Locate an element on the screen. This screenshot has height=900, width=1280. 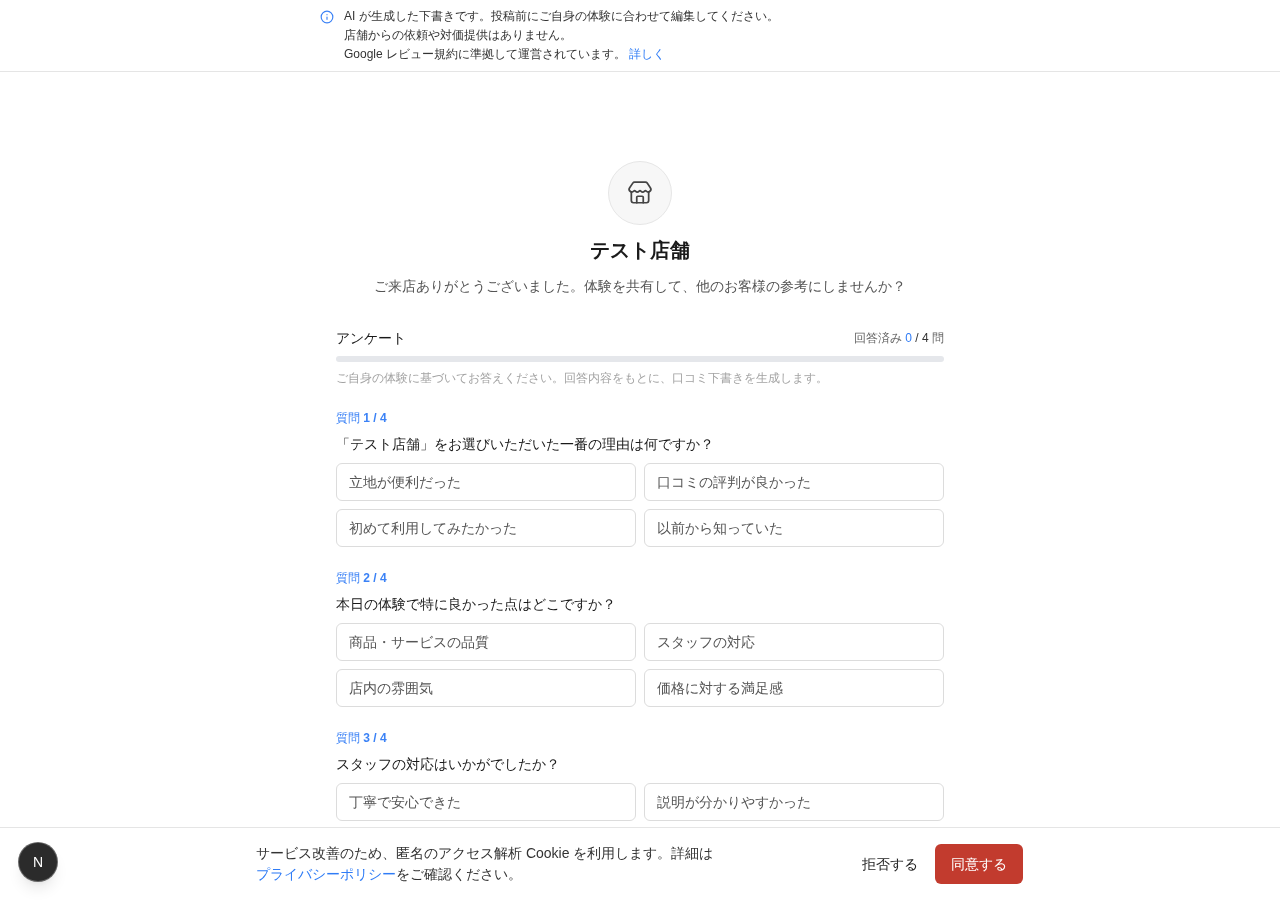
answer-option: 商品・サービスの品質 is located at coordinates (486, 642).